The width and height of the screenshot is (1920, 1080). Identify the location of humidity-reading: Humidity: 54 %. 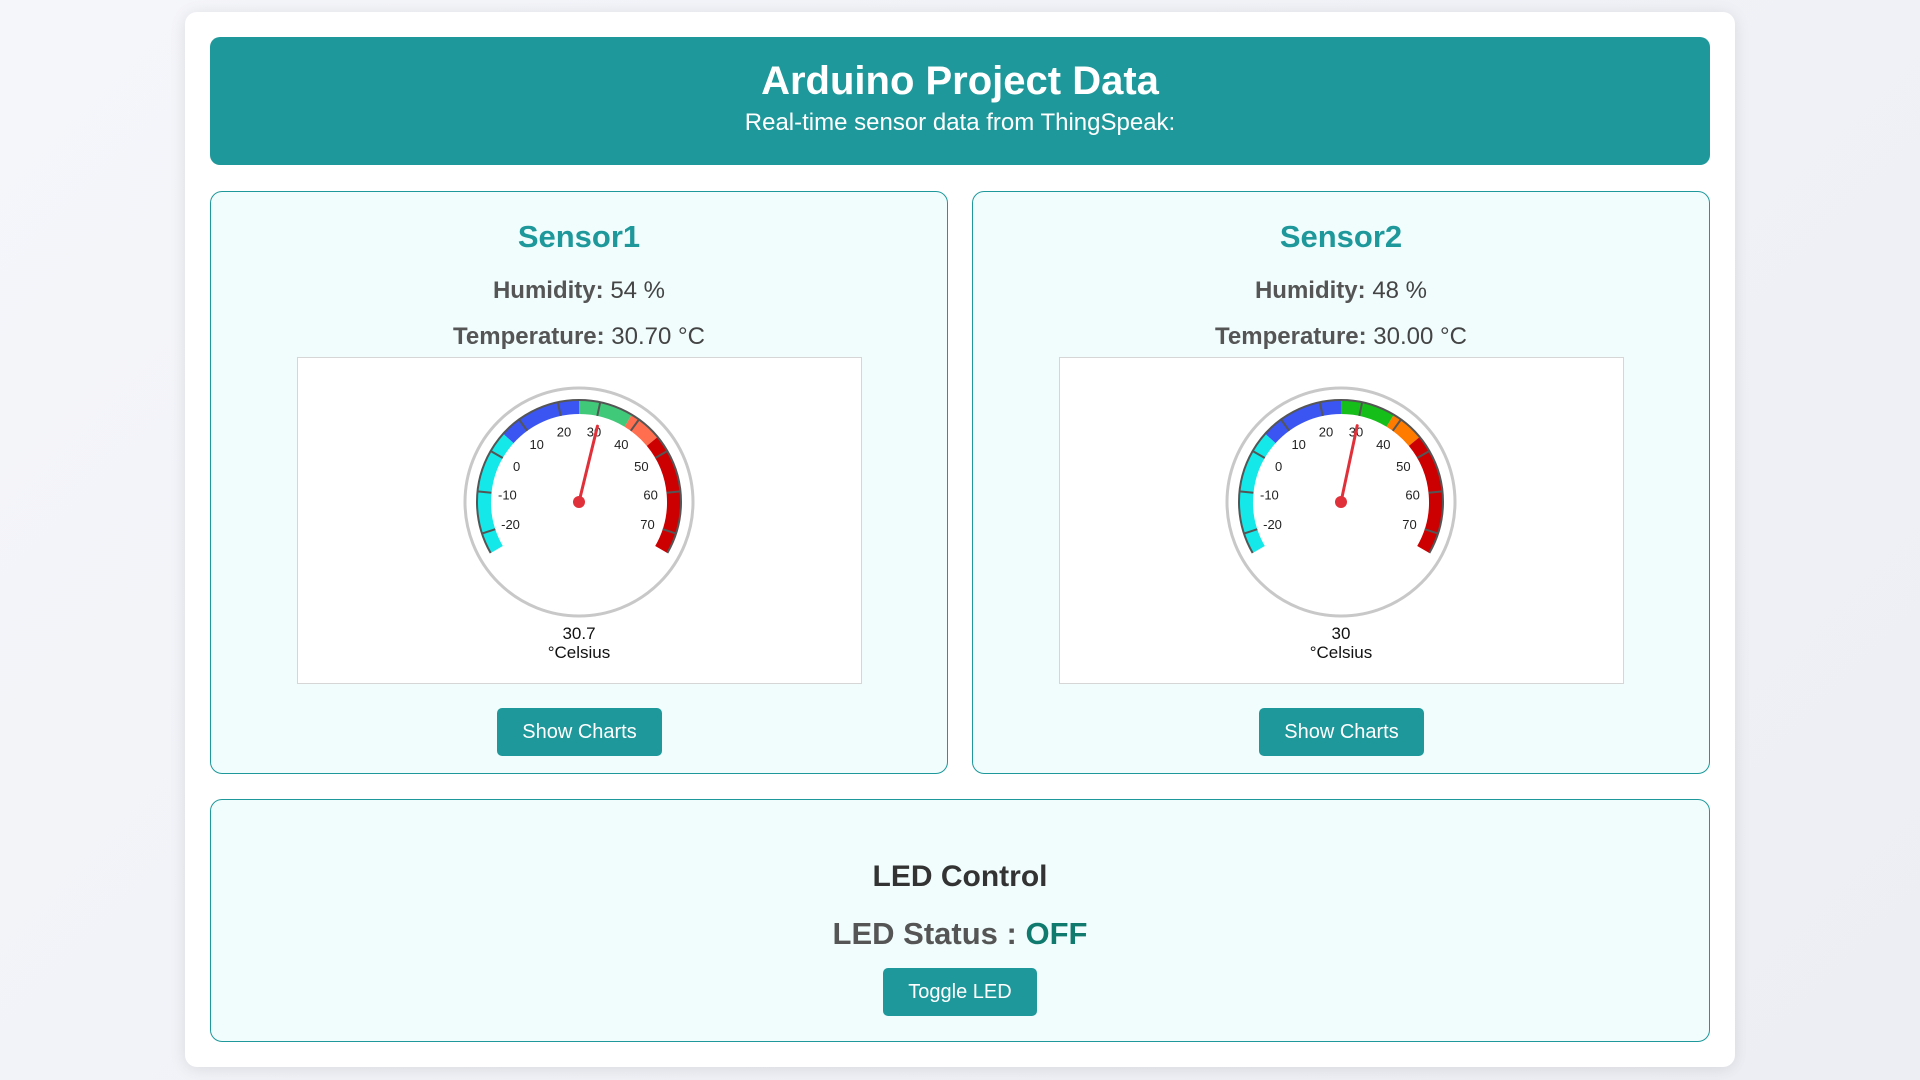
(579, 291).